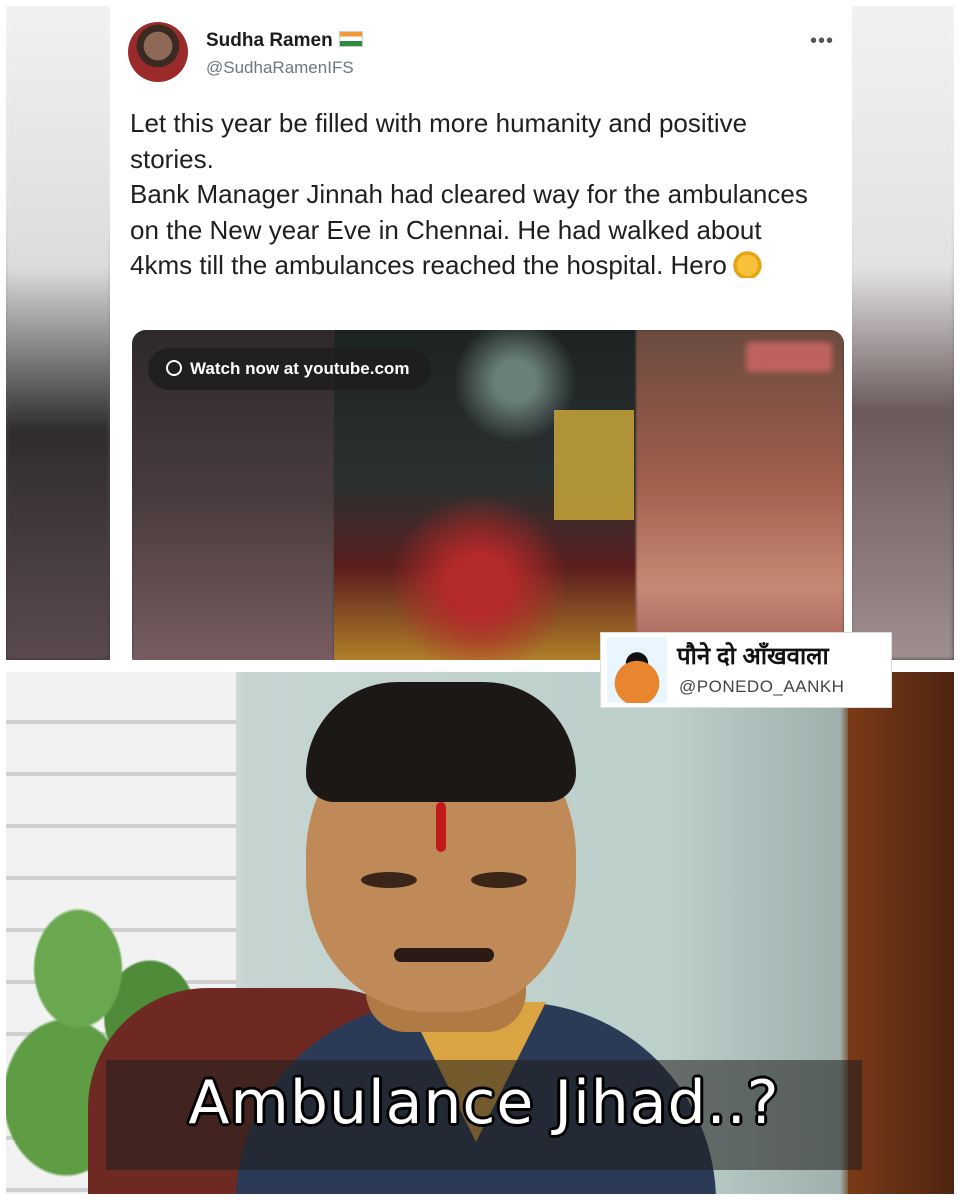  I want to click on clapping-hands-icon, so click(748, 264).